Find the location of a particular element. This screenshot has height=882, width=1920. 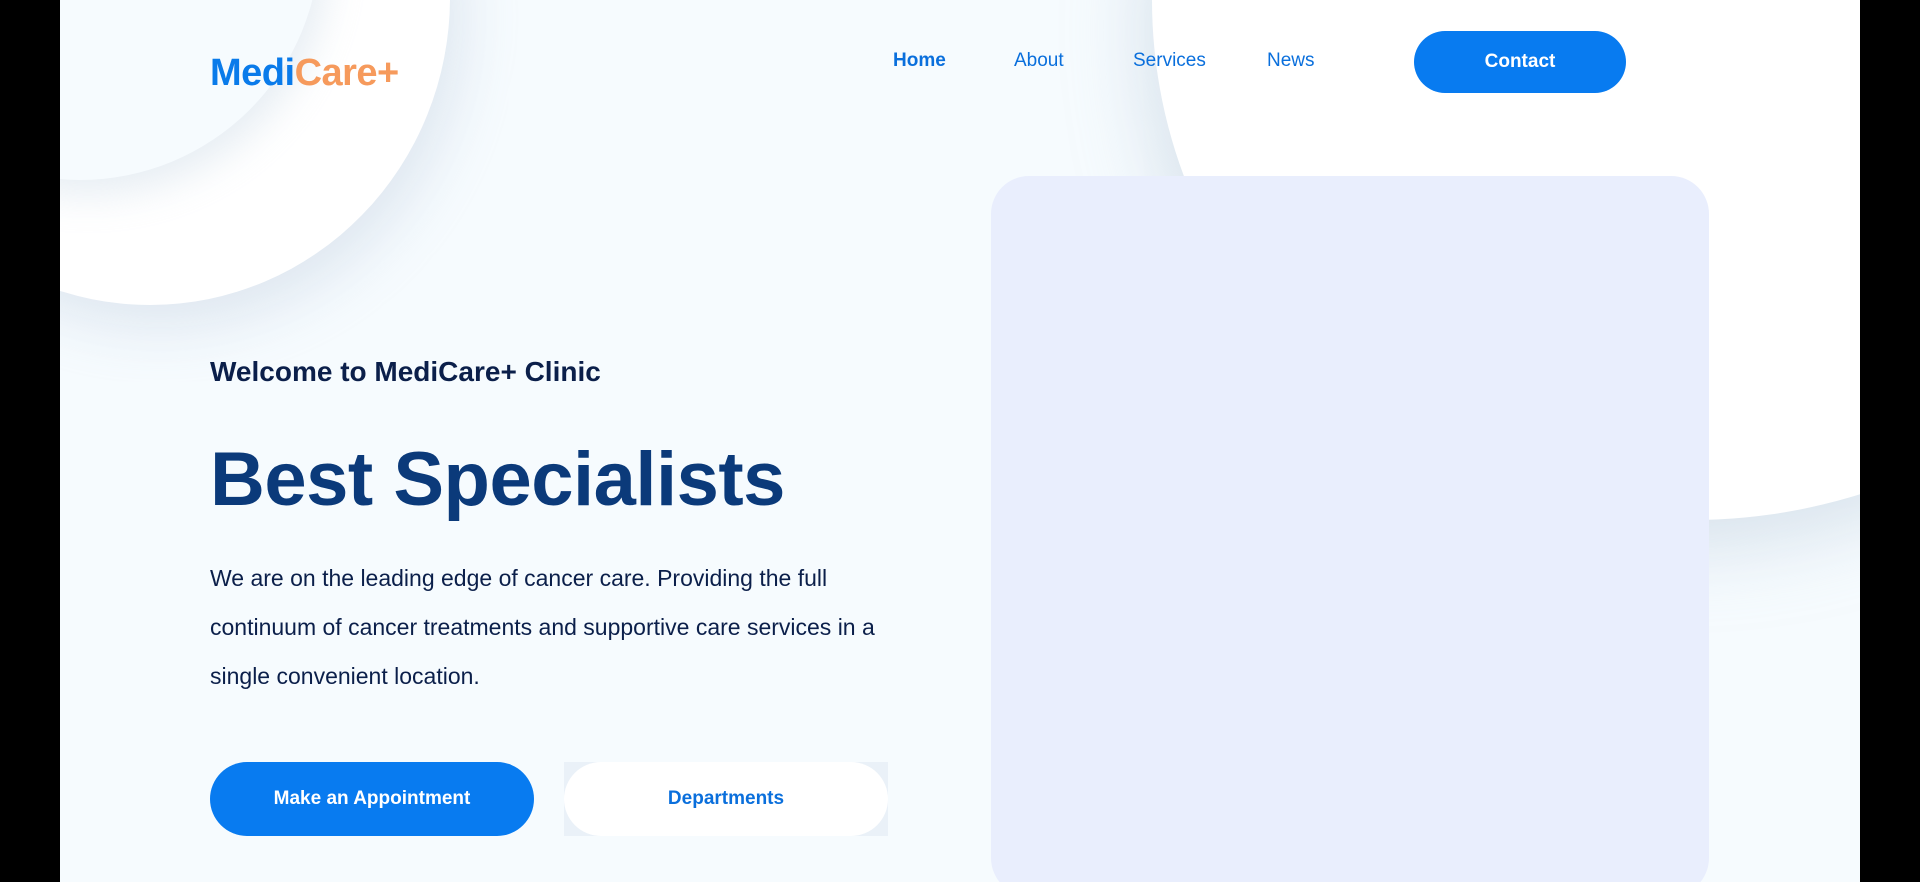

welcome-heading: Welcome to MediCare+ Clinic is located at coordinates (405, 371).